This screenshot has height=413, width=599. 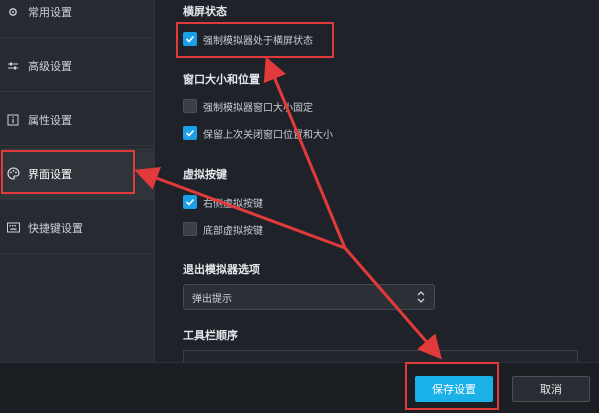 I want to click on arrow-to-interface-tab, so click(x=240, y=208).